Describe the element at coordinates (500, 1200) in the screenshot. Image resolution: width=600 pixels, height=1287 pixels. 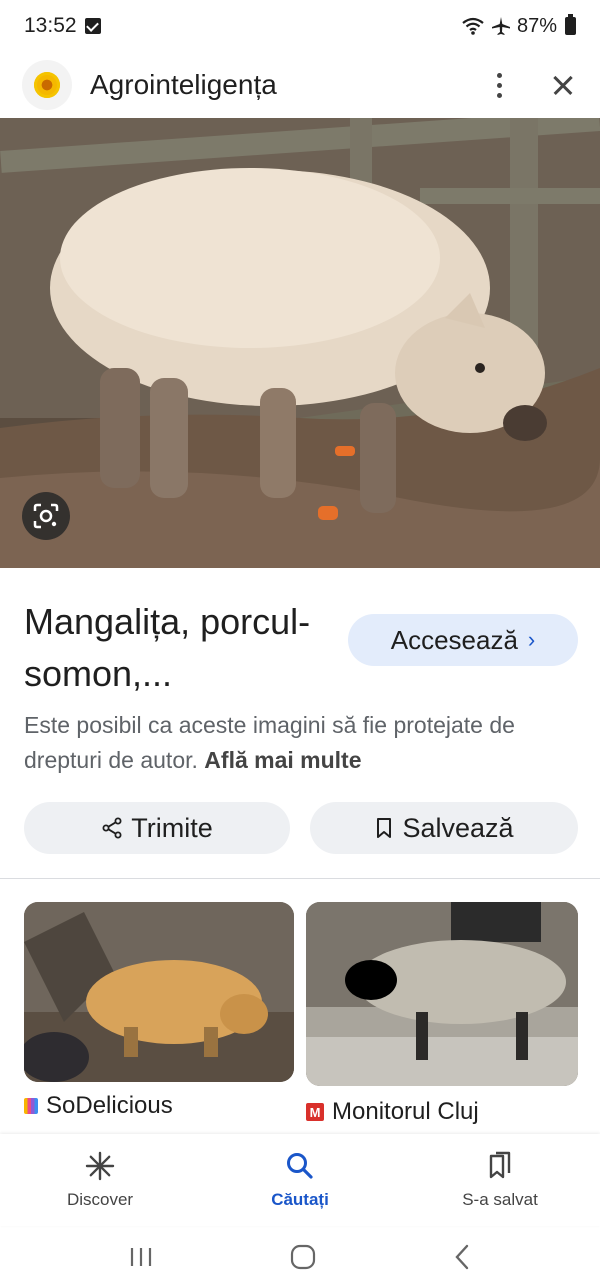
I see `nav-saved-label: S-a salvat` at that location.